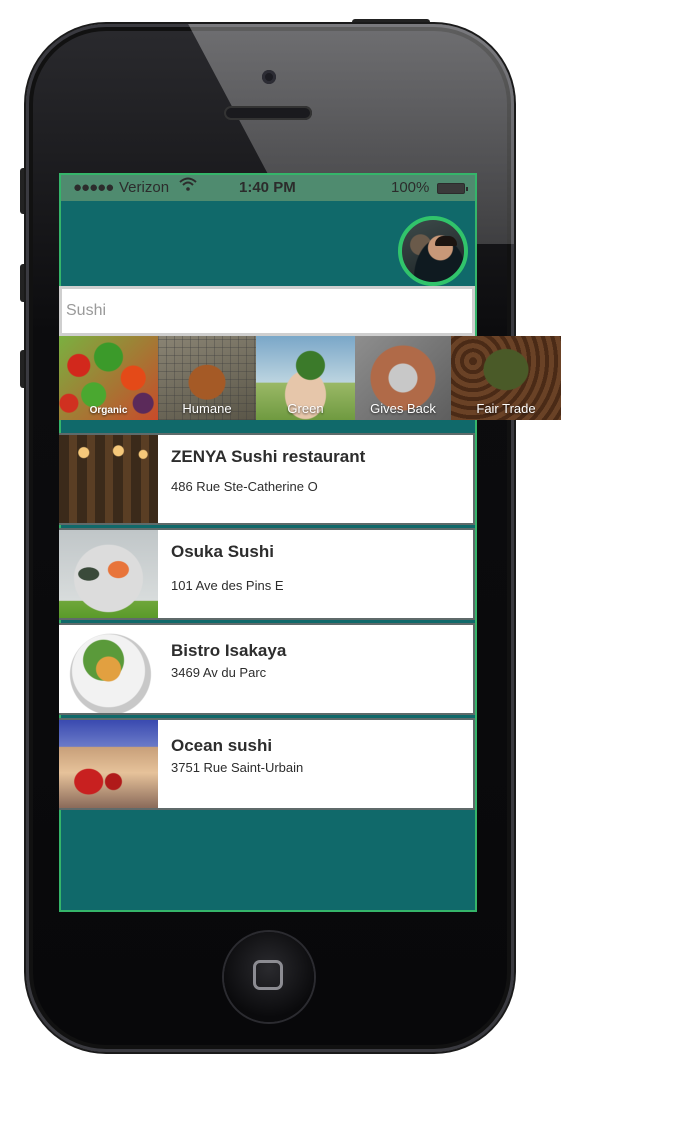 The image size is (676, 1128). Describe the element at coordinates (219, 672) in the screenshot. I see `restaurant-address: 3469 Av du Parc` at that location.